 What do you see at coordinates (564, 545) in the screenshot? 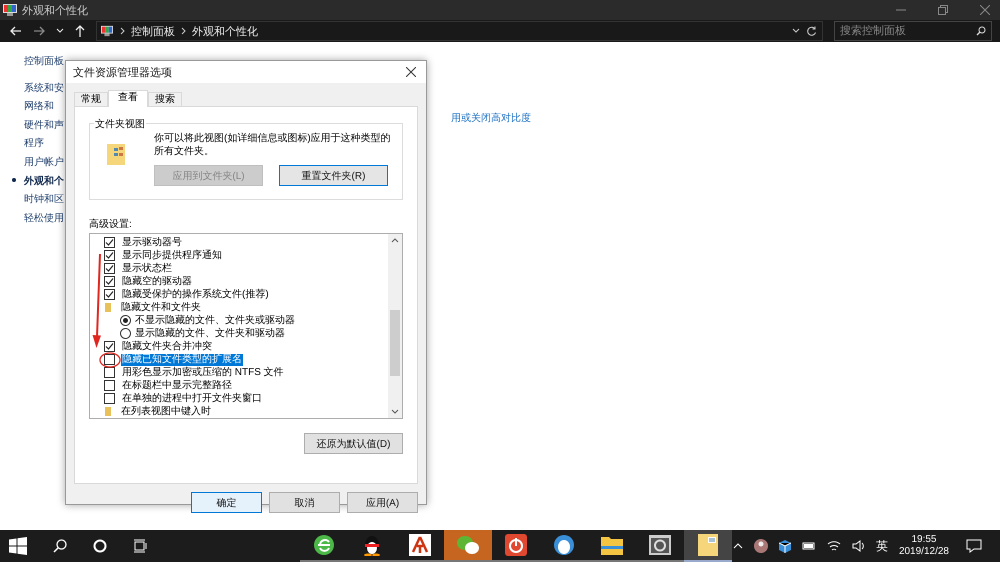
I see `mascot-icon` at bounding box center [564, 545].